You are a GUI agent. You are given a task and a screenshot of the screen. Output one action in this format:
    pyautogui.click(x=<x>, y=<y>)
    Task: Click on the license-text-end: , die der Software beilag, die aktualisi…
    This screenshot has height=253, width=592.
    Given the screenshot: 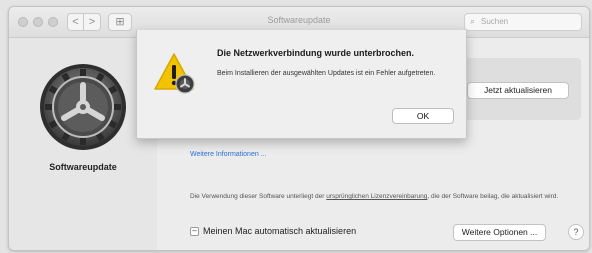 What is the action you would take?
    pyautogui.click(x=493, y=196)
    